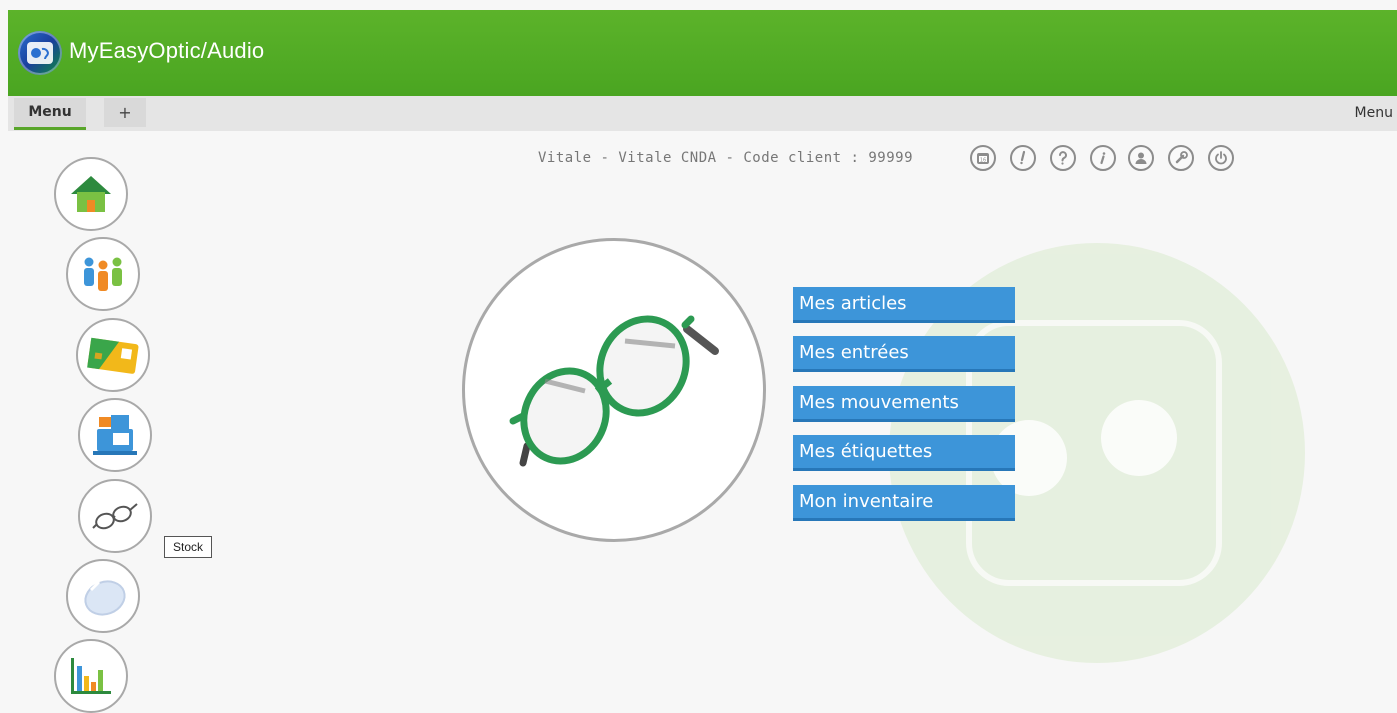 This screenshot has height=713, width=1397. I want to click on help-icon, so click(1063, 158).